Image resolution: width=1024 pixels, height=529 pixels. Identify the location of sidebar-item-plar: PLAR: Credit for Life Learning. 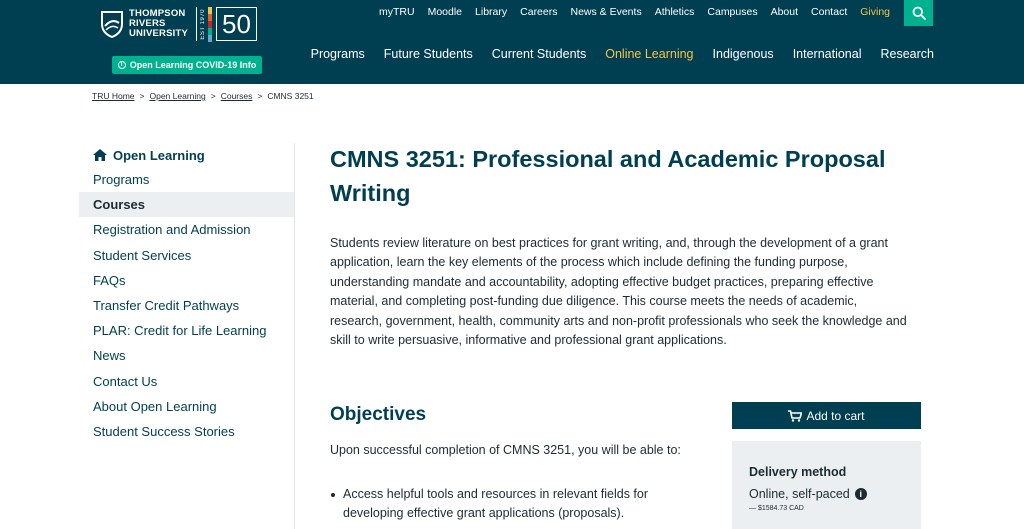
(186, 330).